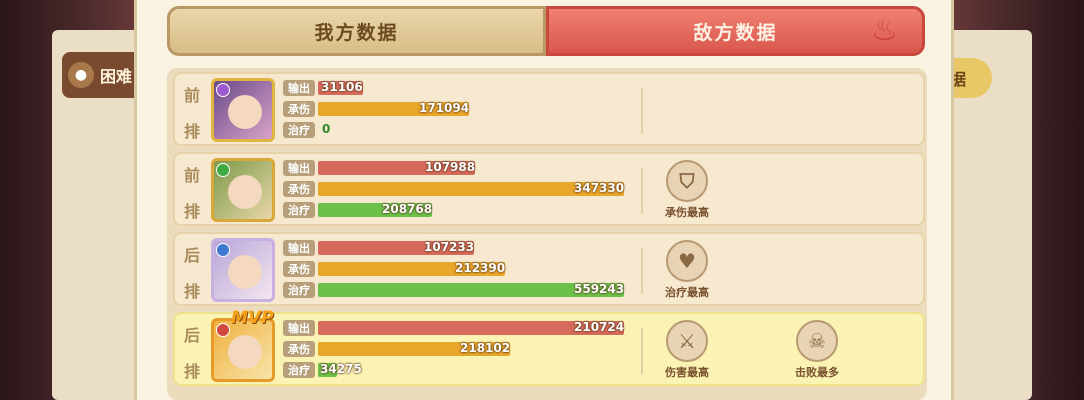 The image size is (1084, 400). I want to click on sword-icon: ⚔, so click(687, 341).